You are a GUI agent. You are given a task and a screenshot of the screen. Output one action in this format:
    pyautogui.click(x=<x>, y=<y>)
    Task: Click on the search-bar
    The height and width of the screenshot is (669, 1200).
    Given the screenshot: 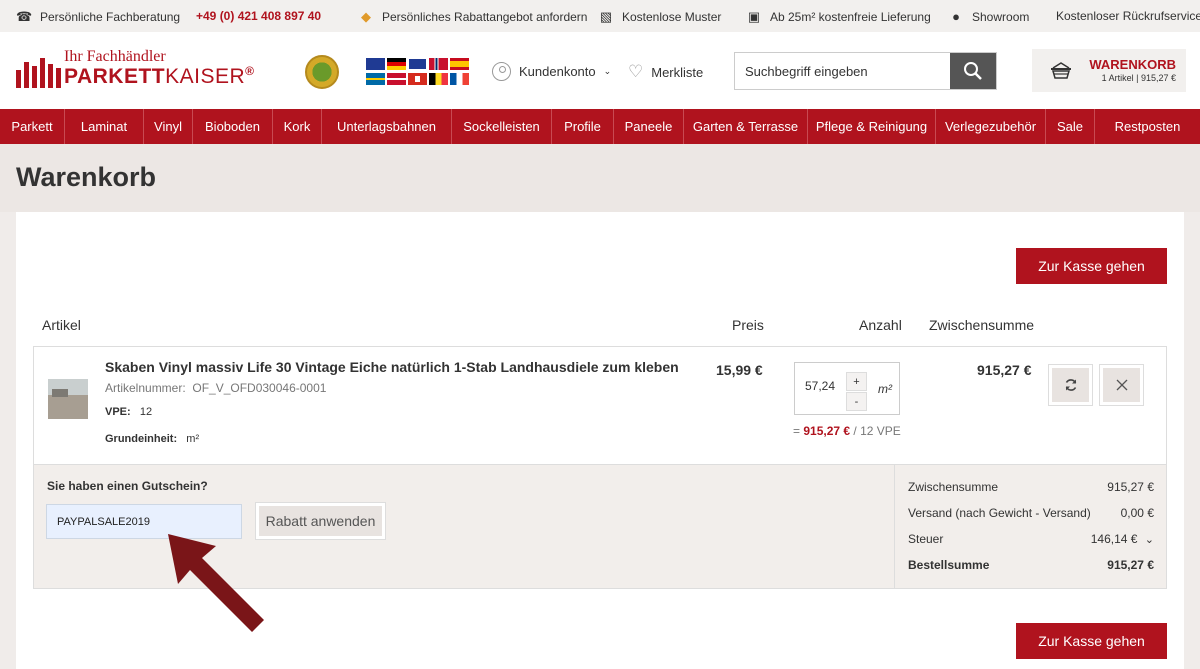 What is the action you would take?
    pyautogui.click(x=865, y=71)
    